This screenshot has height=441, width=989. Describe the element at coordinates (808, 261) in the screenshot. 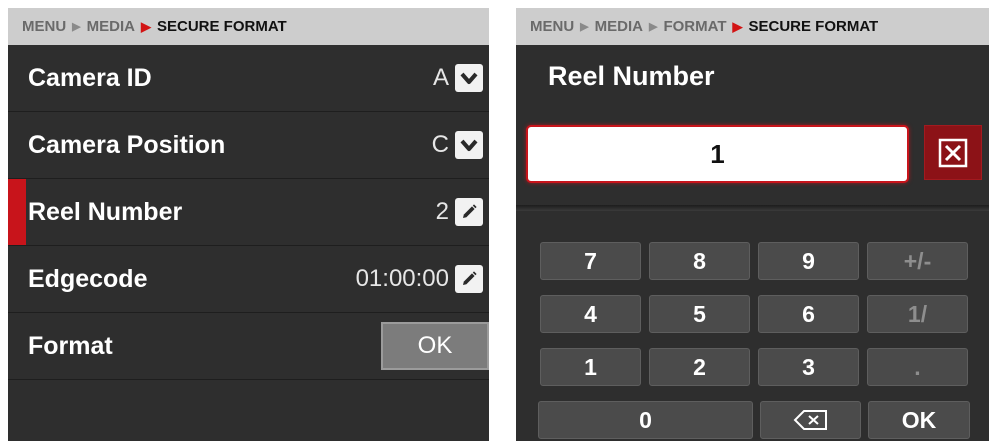

I see `key-9: 9` at that location.